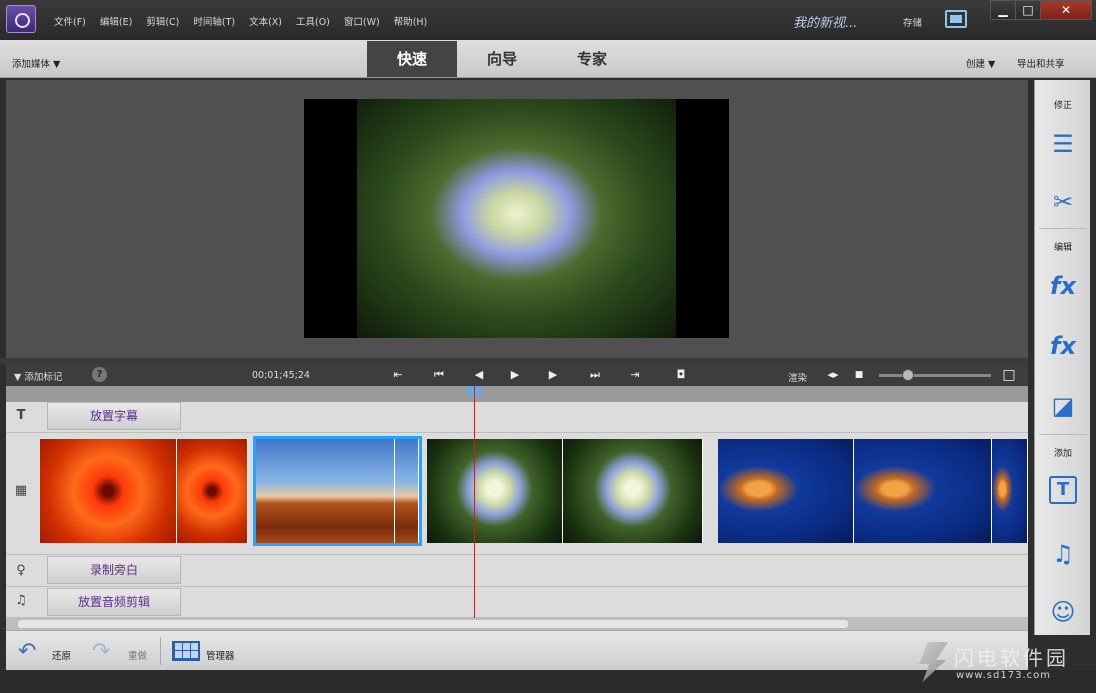 This screenshot has width=1096, height=693. Describe the element at coordinates (517, 650) in the screenshot. I see `action-bar: ↶ 还原 ↷ 重做 管理器` at that location.